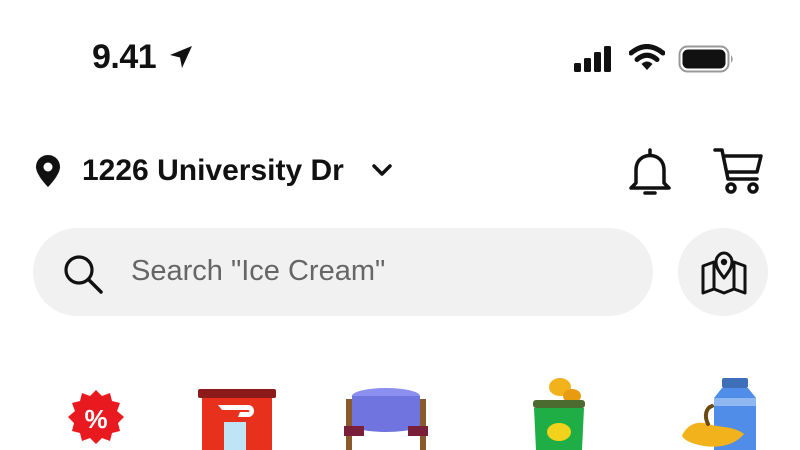 Image resolution: width=800 pixels, height=450 pixels. Describe the element at coordinates (592, 59) in the screenshot. I see `signal-icon` at that location.